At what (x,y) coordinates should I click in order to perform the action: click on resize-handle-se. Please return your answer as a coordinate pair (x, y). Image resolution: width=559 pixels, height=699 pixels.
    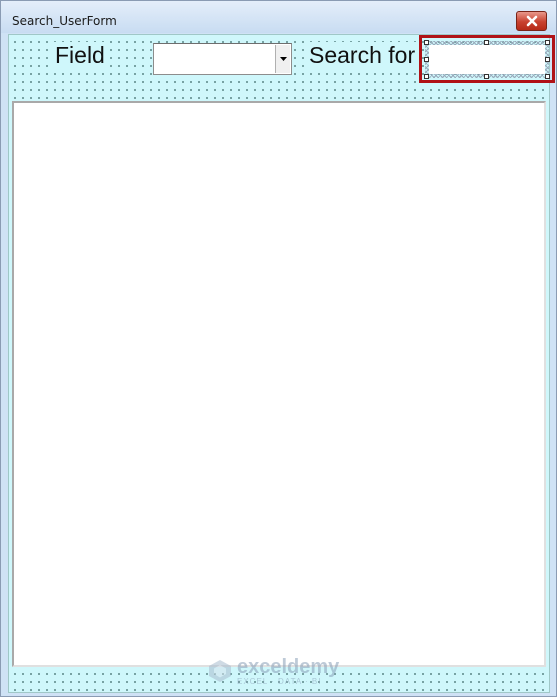
    Looking at the image, I should click on (547, 76).